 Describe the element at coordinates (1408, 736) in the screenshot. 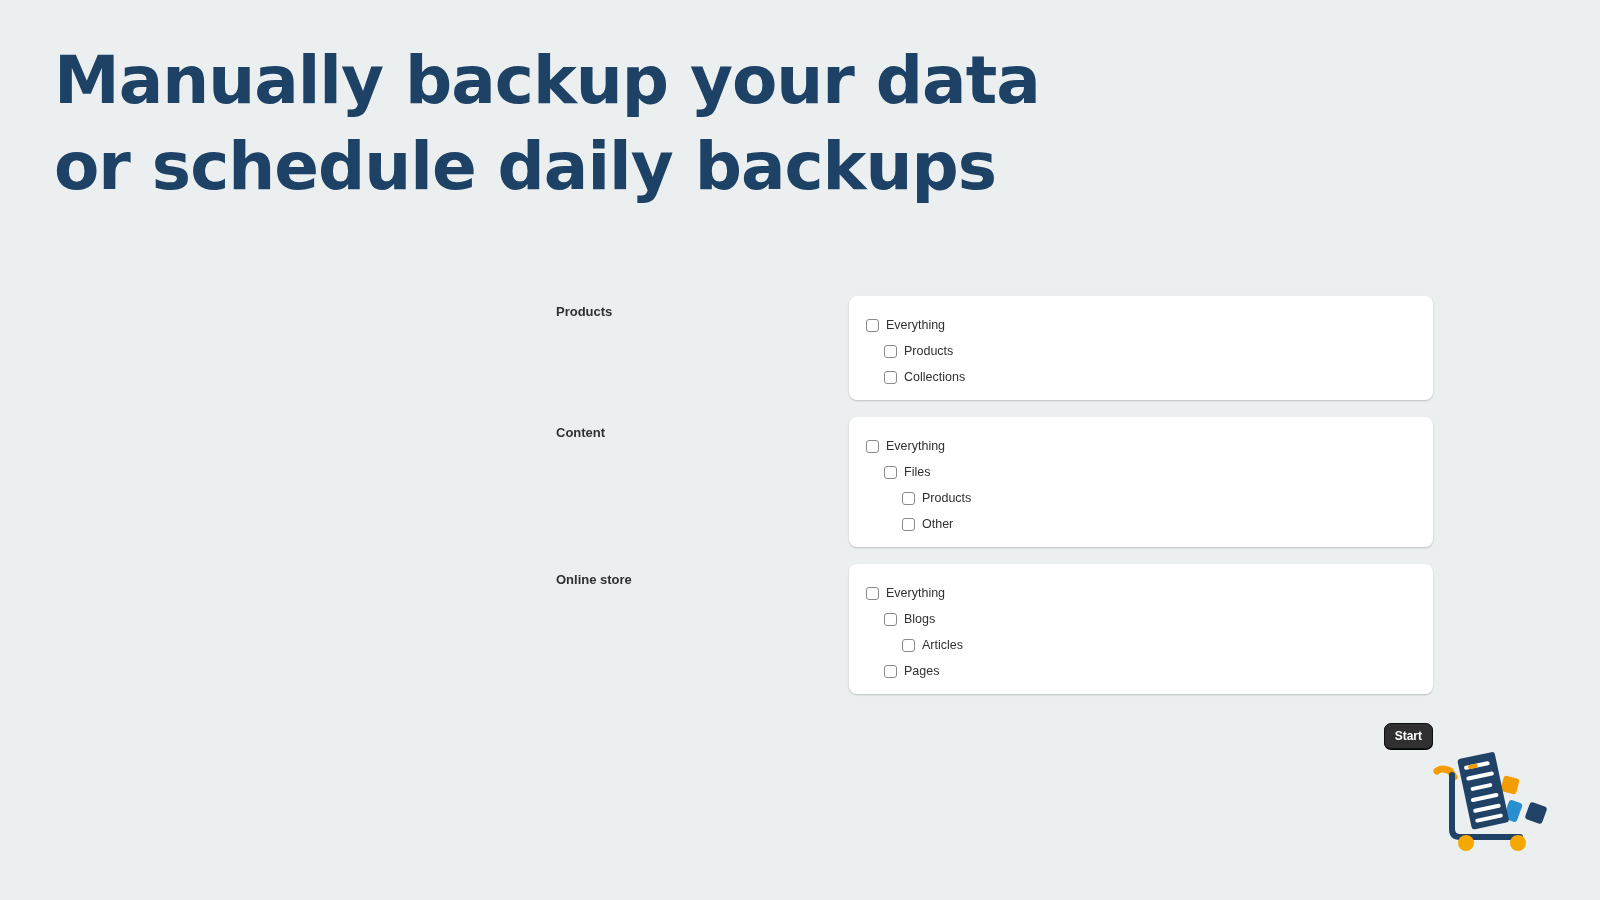

I see `start-button: Start` at that location.